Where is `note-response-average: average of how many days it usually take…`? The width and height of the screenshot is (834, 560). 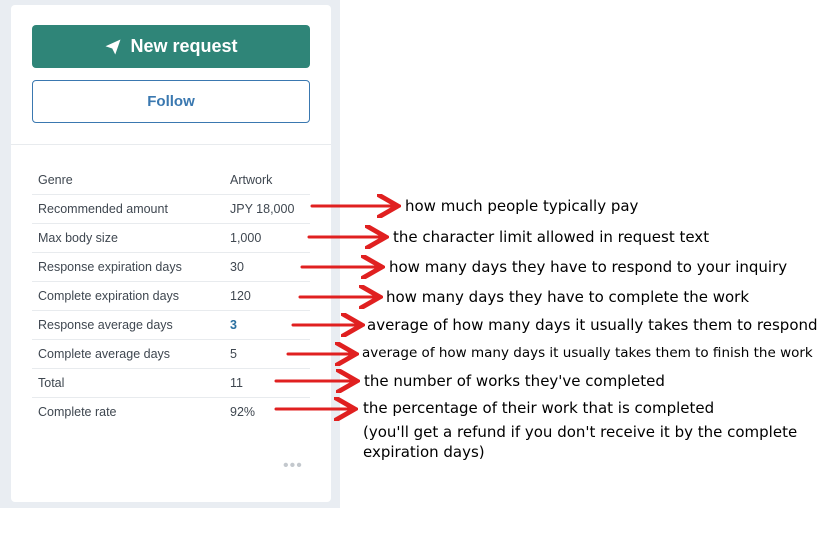 note-response-average: average of how many days it usually take… is located at coordinates (592, 325).